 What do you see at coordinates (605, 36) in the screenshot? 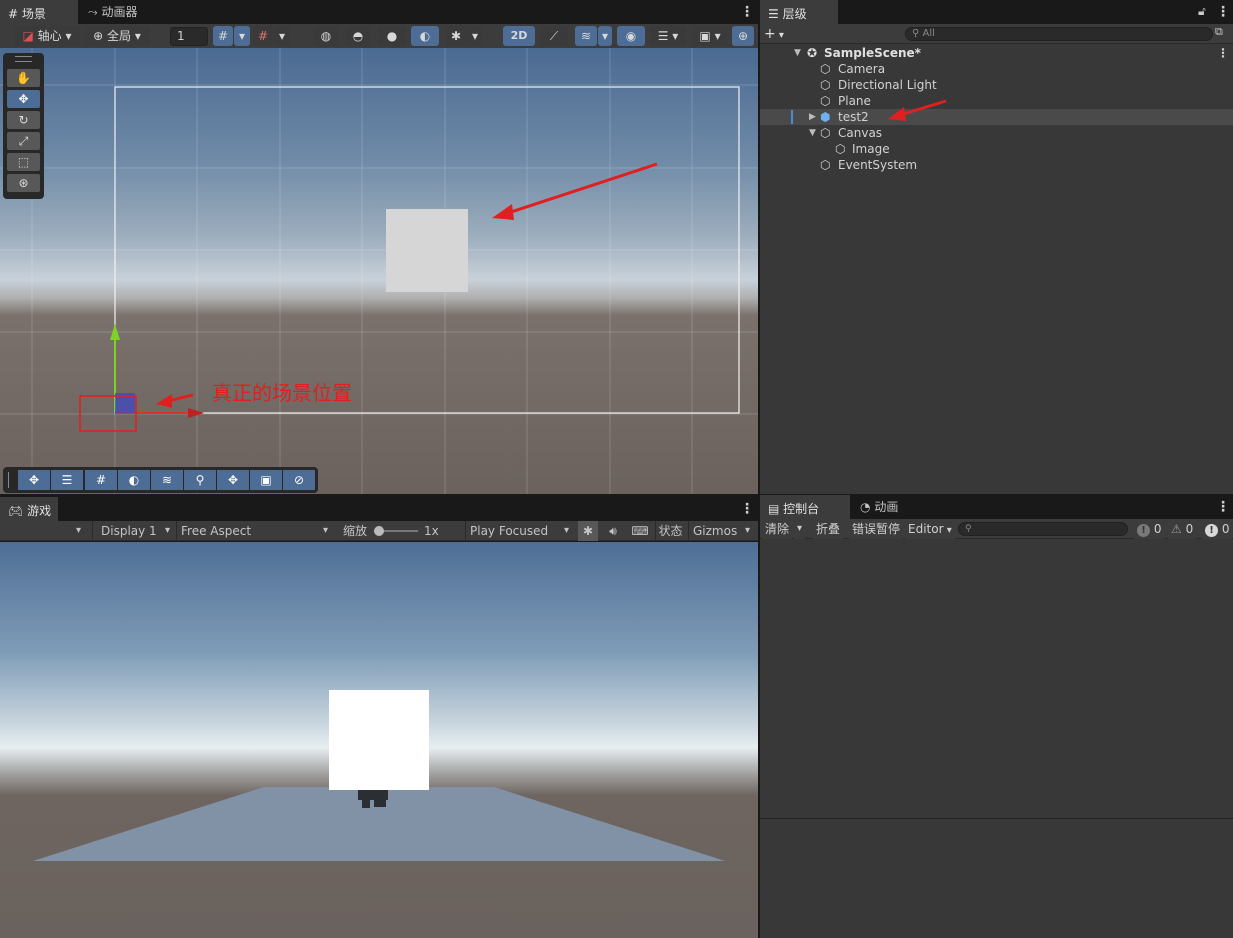
I see `effects-dropdown: ▾` at bounding box center [605, 36].